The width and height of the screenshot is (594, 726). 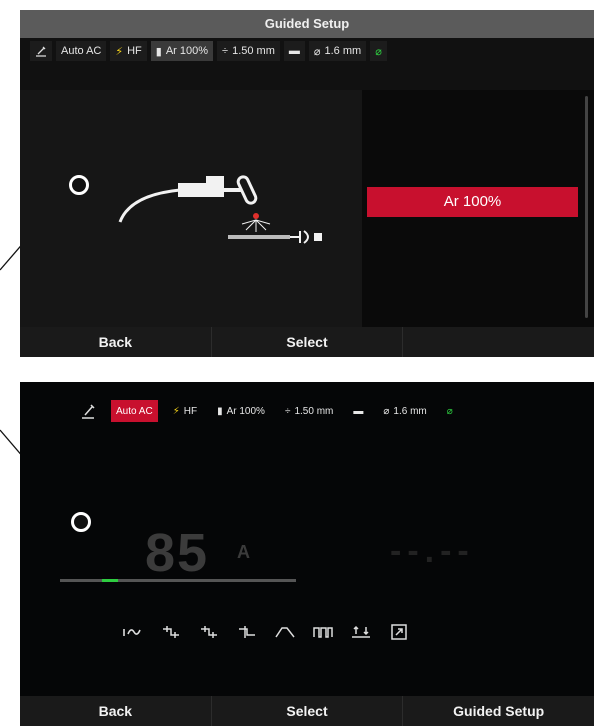 I want to click on secondary-value: --.--, so click(x=432, y=551).